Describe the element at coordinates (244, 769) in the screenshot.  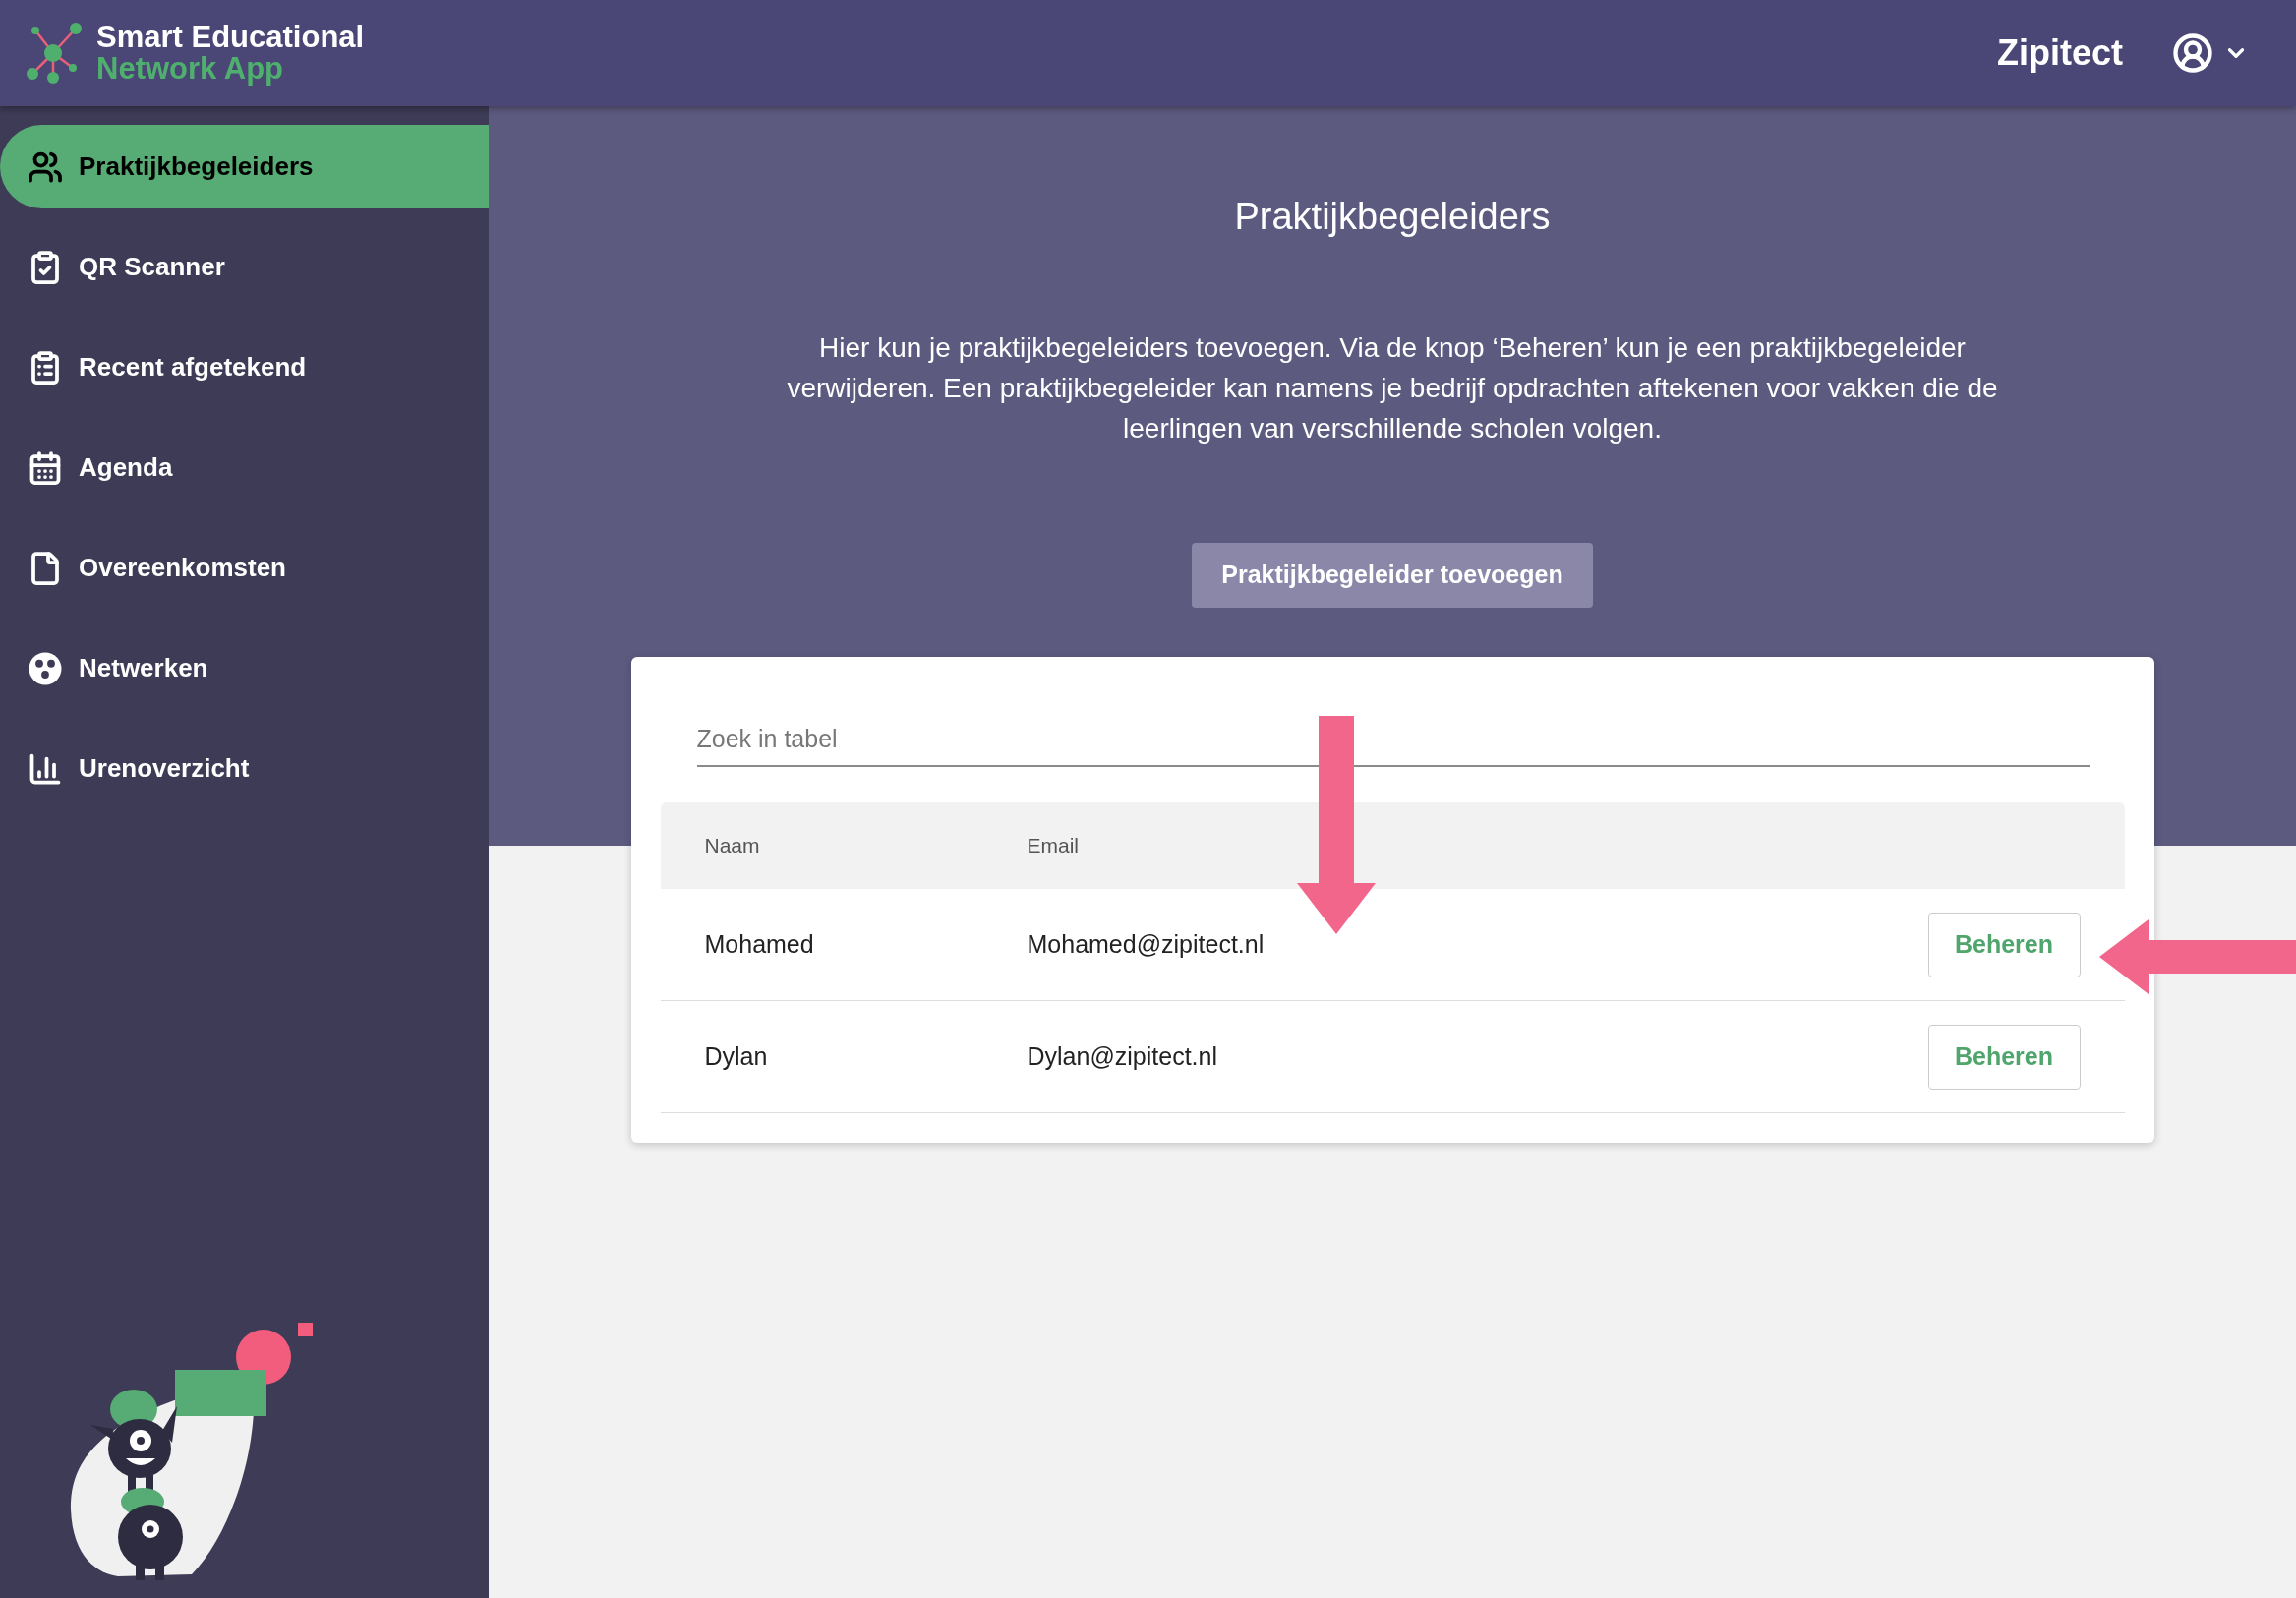
I see `sidebar-item: Urenoverzicht` at that location.